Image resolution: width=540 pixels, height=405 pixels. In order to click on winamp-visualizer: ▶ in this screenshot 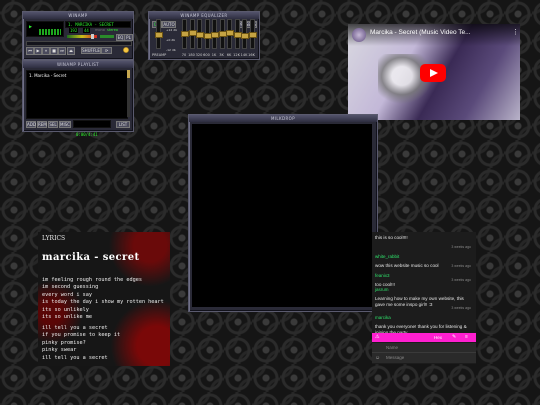, I will do `click(45, 29)`.